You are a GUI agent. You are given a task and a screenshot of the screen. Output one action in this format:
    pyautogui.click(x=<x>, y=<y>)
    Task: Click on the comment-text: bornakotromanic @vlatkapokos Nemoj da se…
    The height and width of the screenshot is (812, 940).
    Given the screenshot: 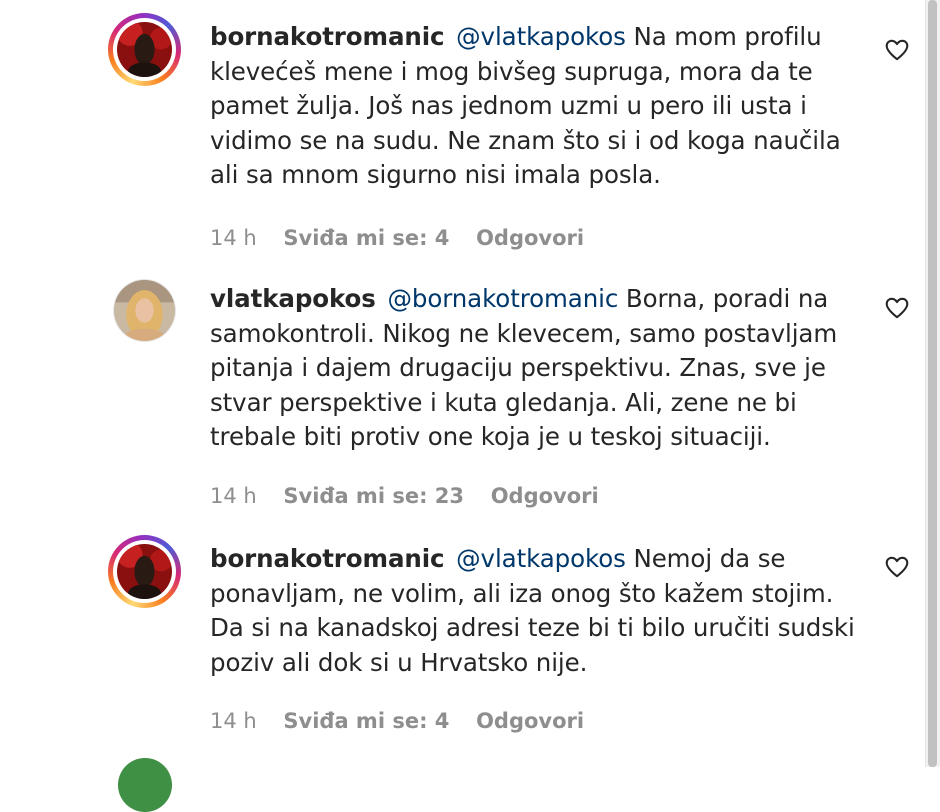 What is the action you would take?
    pyautogui.click(x=540, y=611)
    